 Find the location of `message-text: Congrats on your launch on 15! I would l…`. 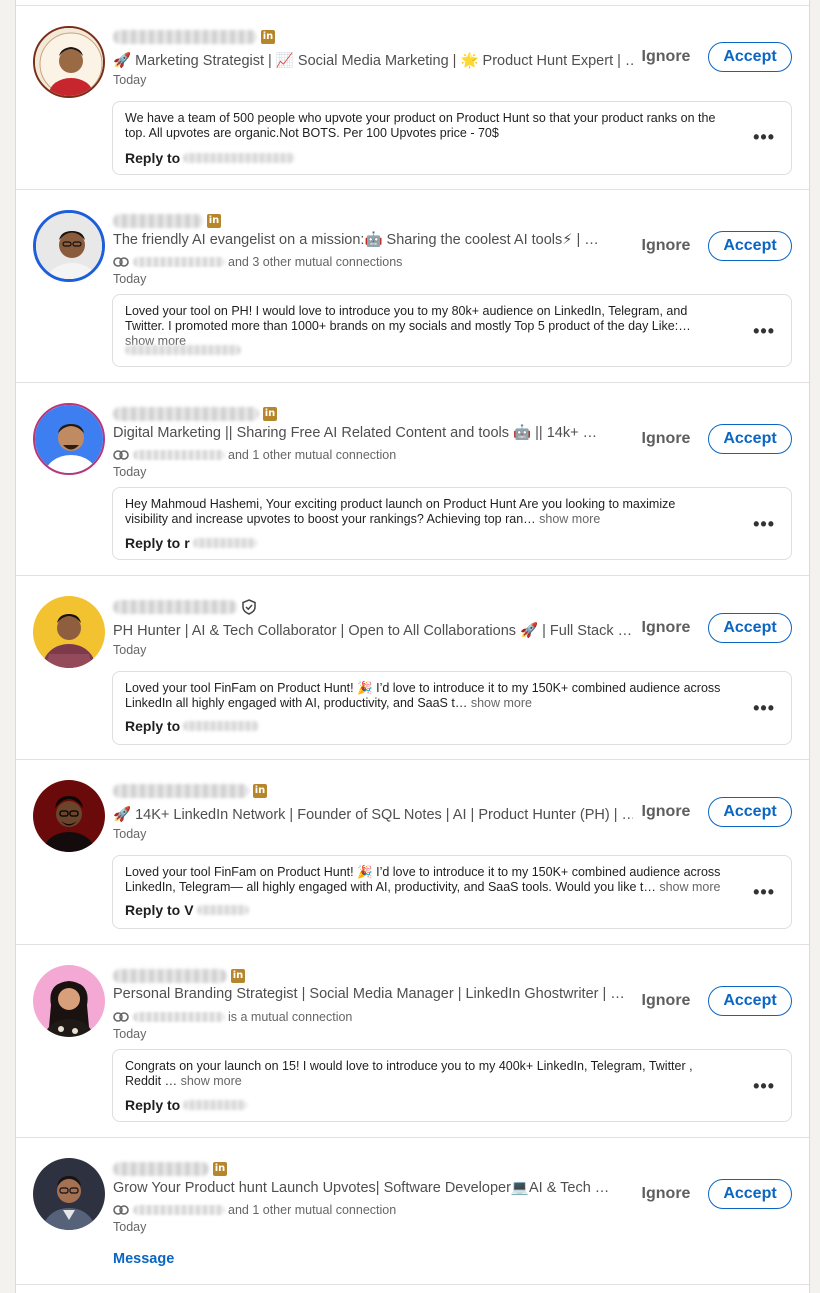

message-text: Congrats on your launch on 15! I would l… is located at coordinates (423, 1074).